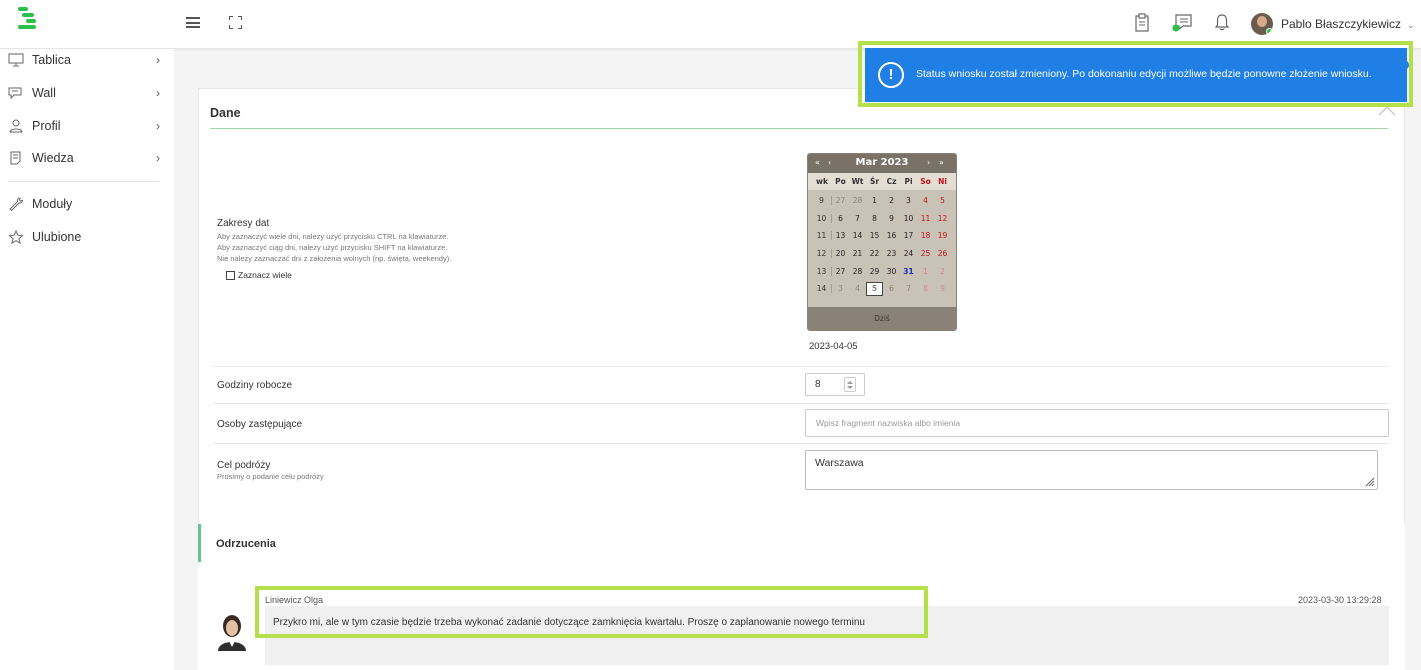 The height and width of the screenshot is (670, 1421). I want to click on rejections-header: Odrzucenia, so click(801, 543).